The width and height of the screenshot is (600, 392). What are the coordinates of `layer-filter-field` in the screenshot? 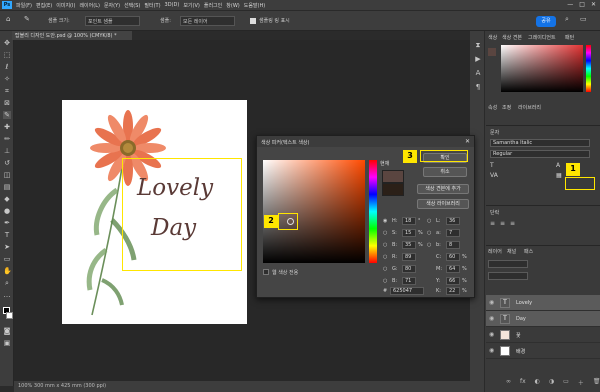 It's located at (508, 264).